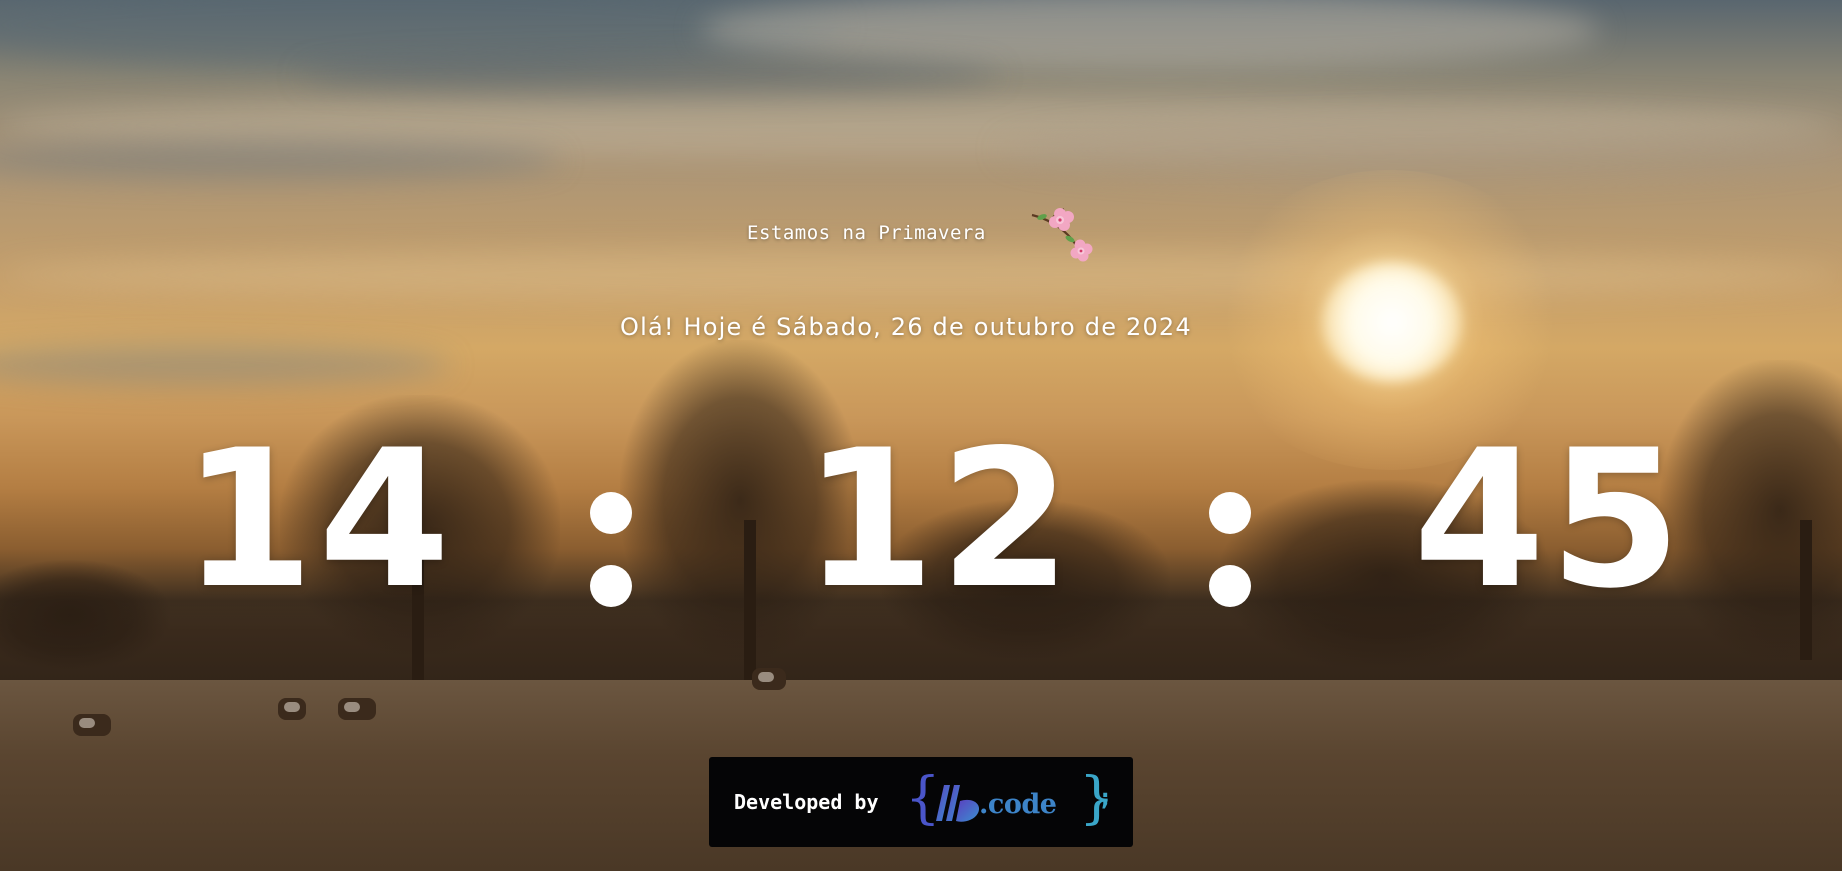 The image size is (1842, 871). I want to click on semicolon: ;, so click(1105, 797).